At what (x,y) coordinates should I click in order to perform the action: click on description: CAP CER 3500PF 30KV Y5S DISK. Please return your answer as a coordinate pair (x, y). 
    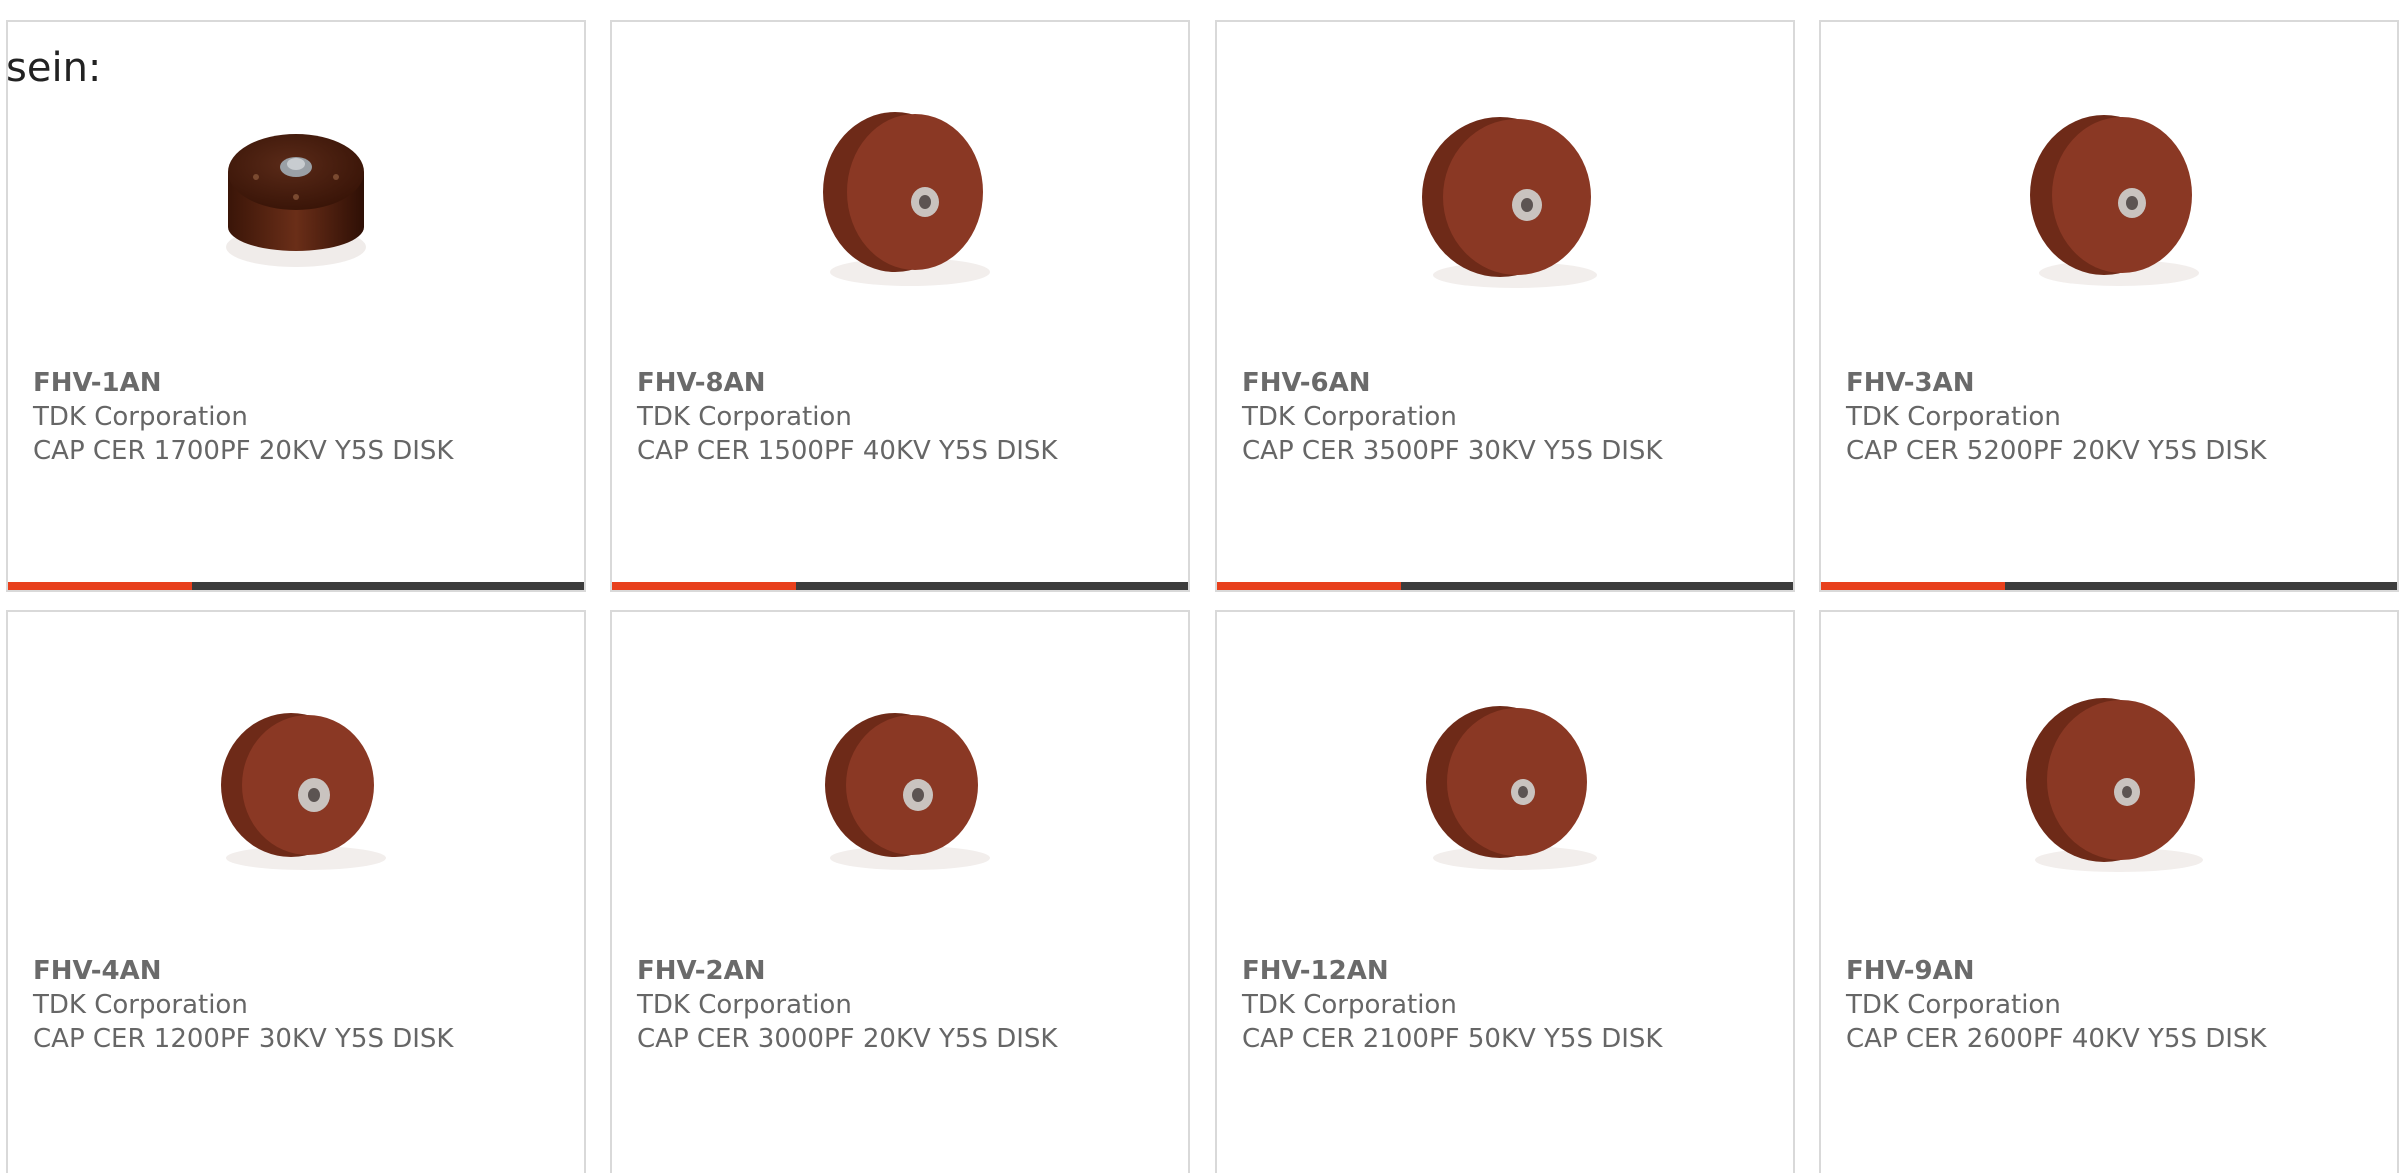
    Looking at the image, I should click on (1452, 451).